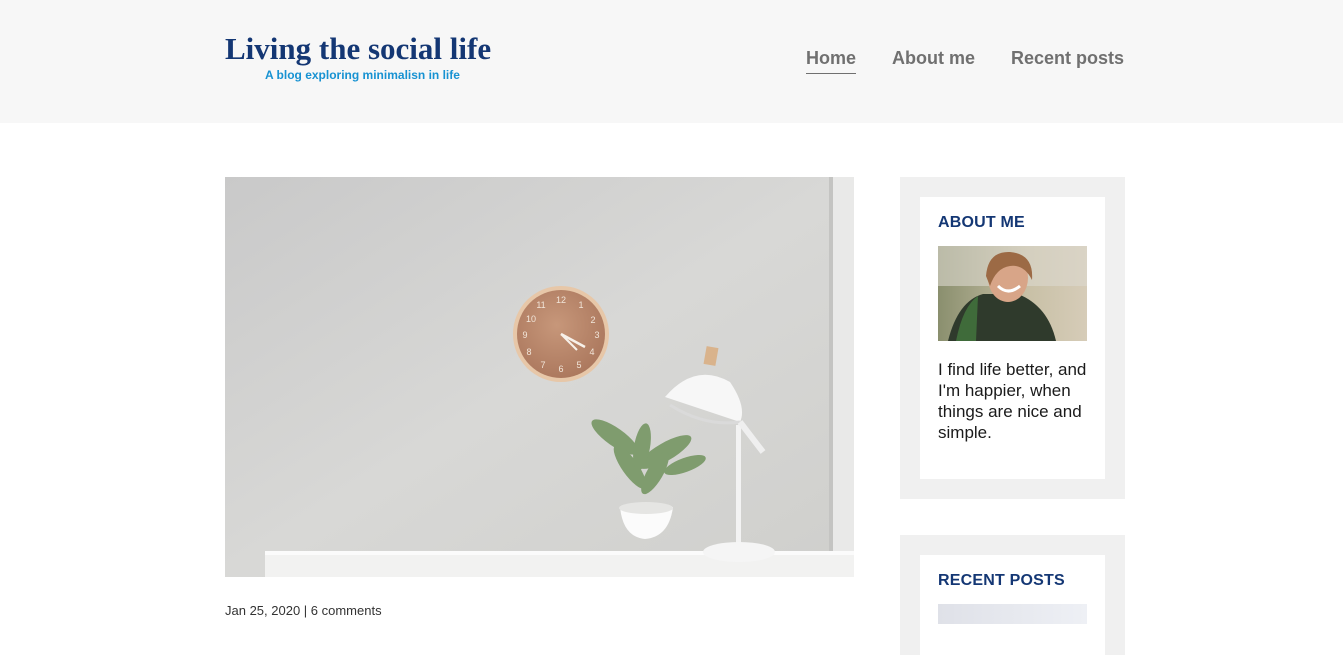 The image size is (1343, 655). Describe the element at coordinates (561, 300) in the screenshot. I see `svg-text: 12` at that location.